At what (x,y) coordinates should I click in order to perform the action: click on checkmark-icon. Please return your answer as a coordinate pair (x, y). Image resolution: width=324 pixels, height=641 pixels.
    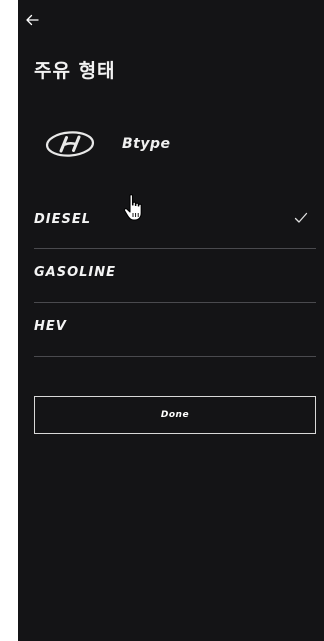
    Looking at the image, I should click on (301, 217).